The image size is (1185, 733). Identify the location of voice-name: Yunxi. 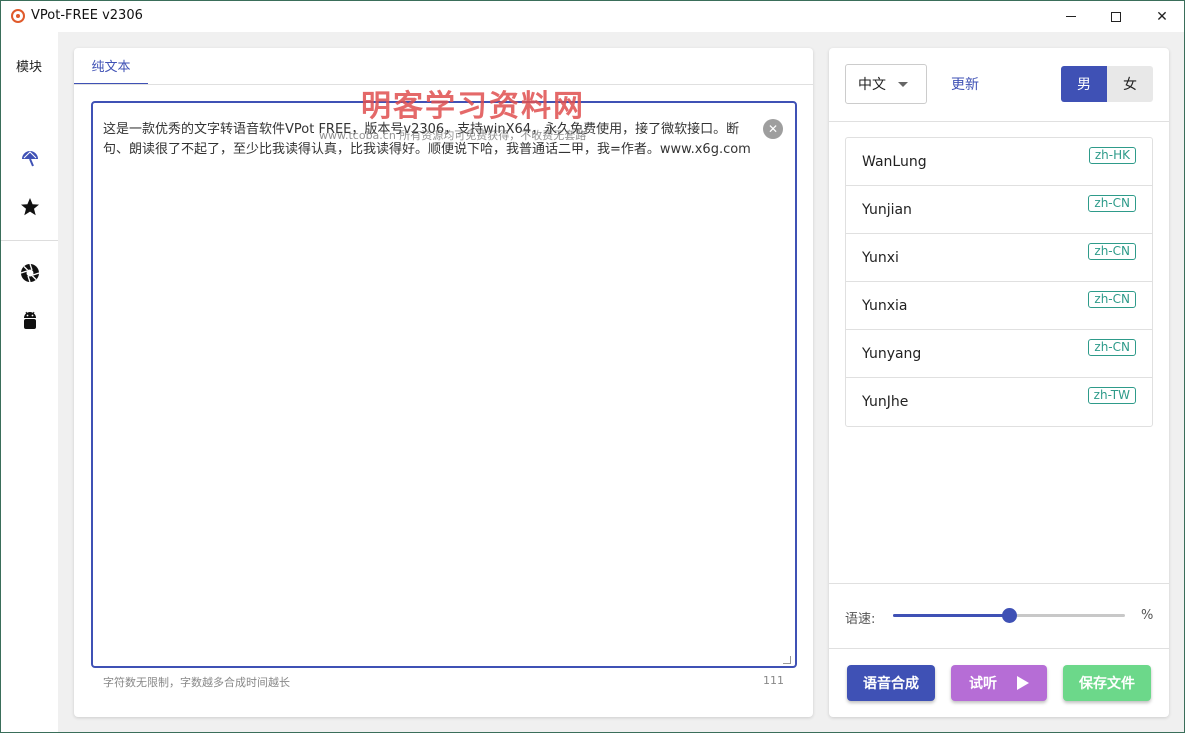
(880, 258).